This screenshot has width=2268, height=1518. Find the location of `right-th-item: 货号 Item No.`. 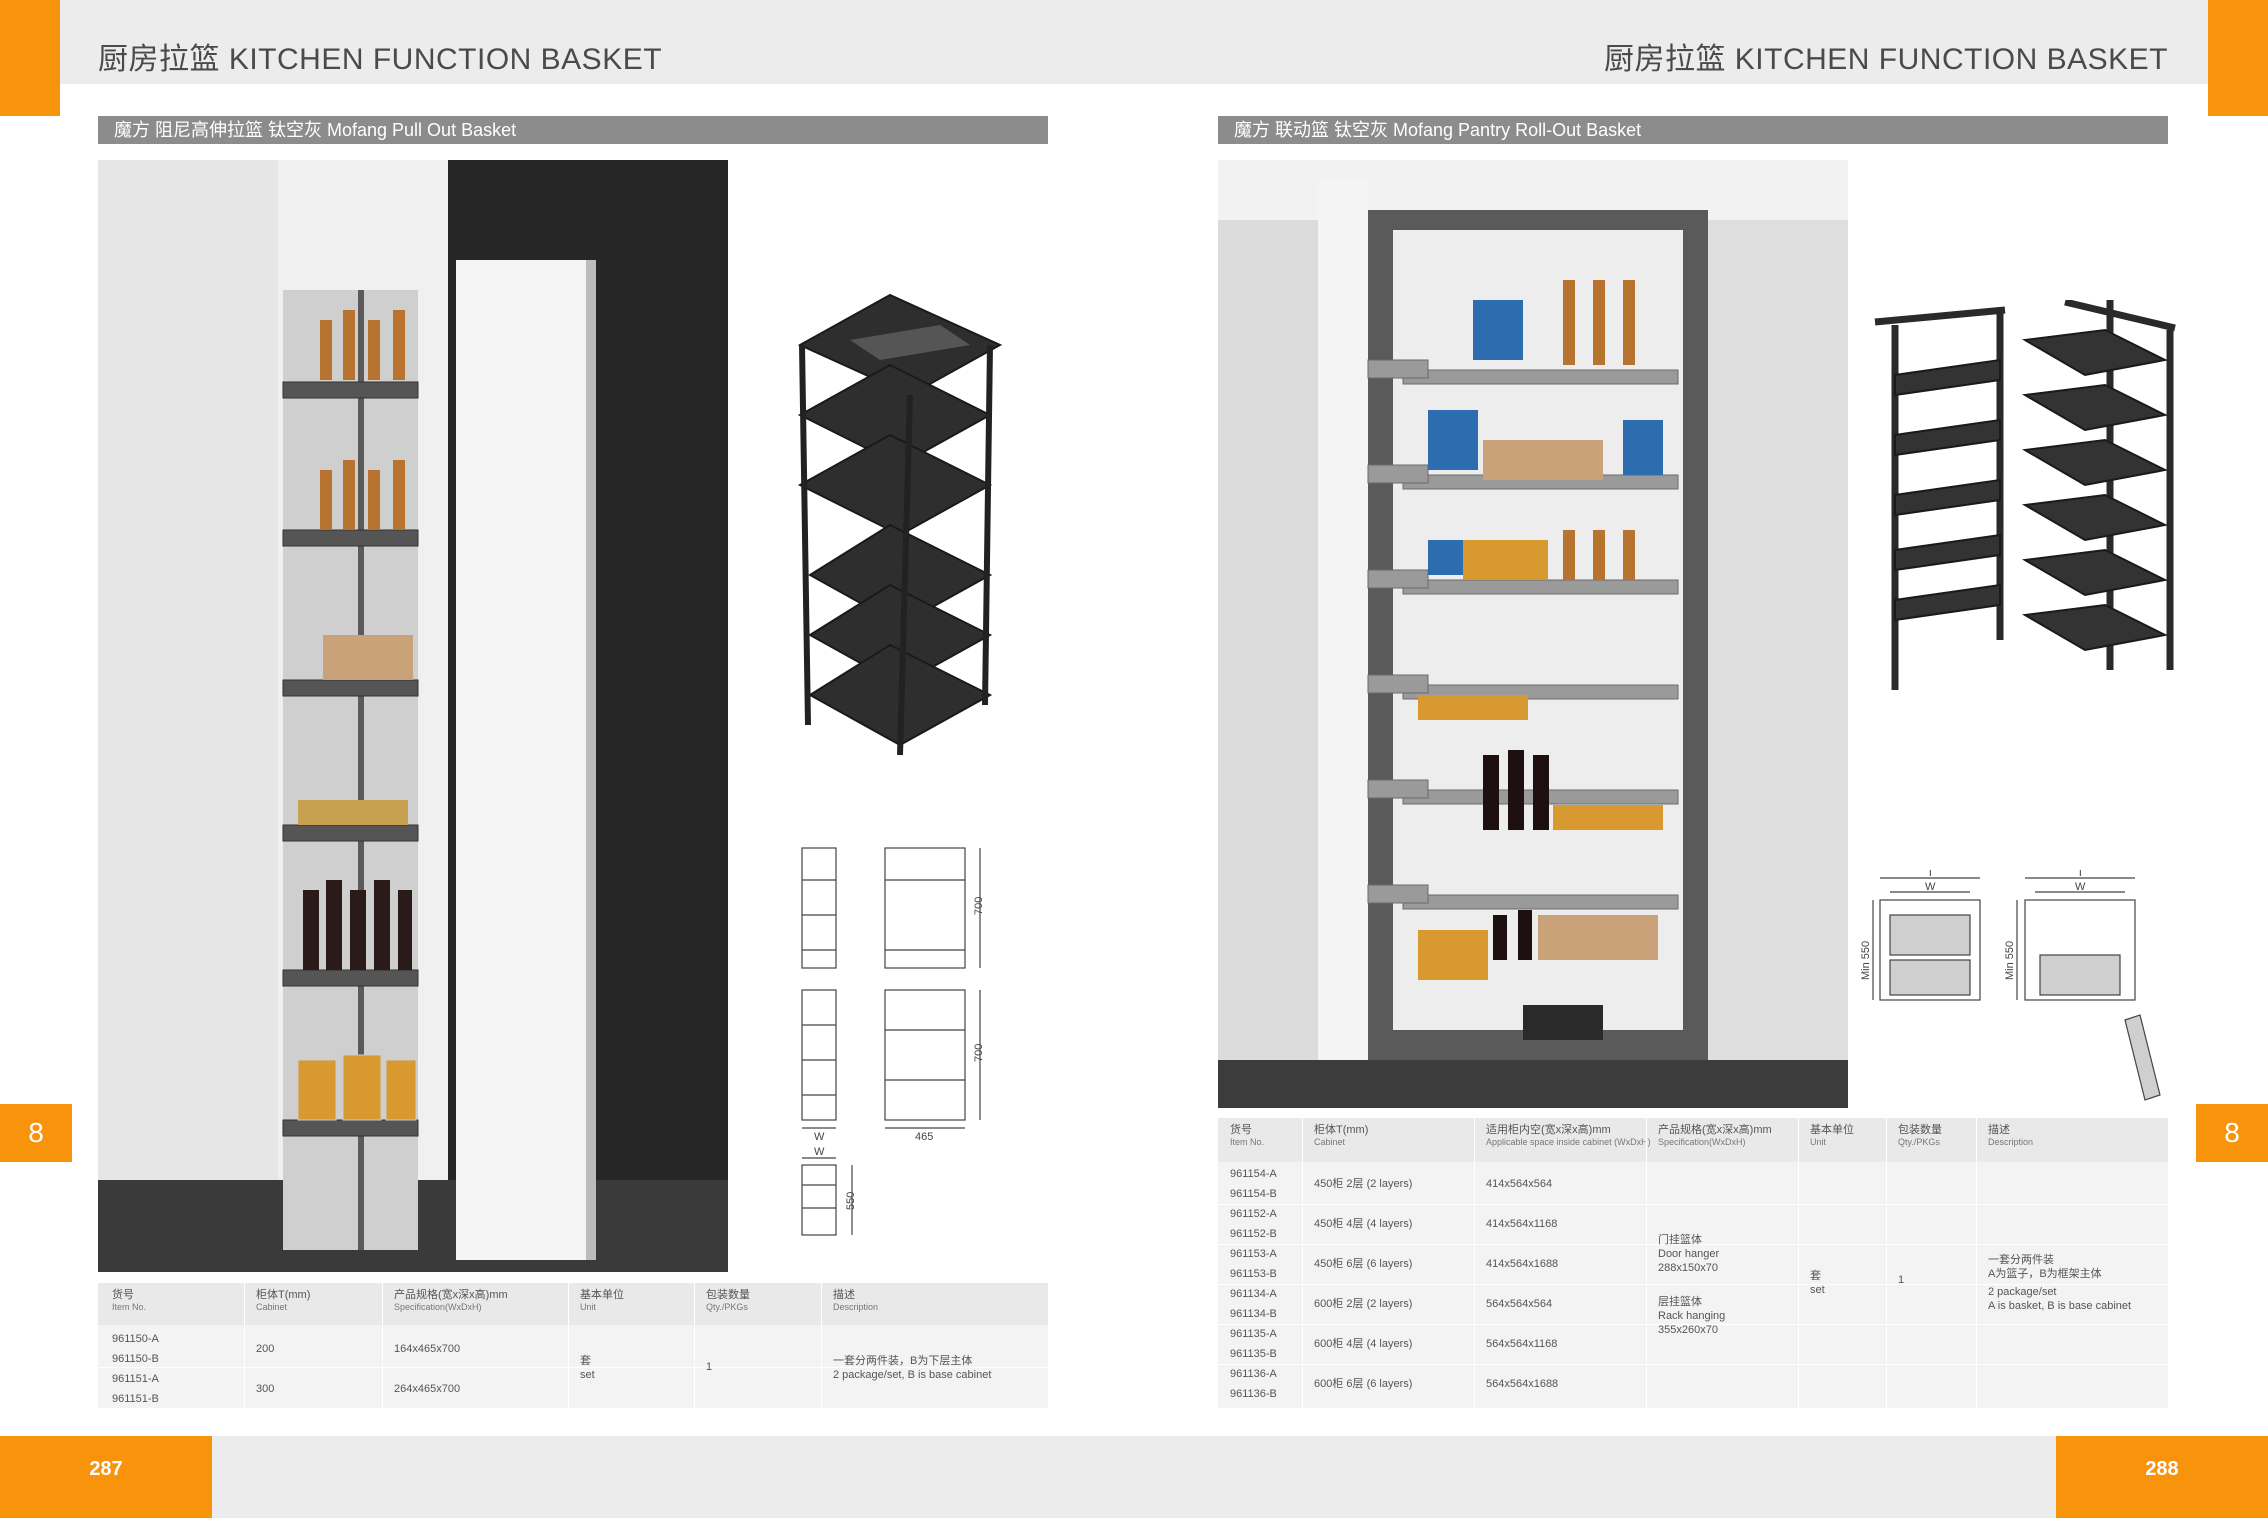

right-th-item: 货号 Item No. is located at coordinates (1247, 1135).